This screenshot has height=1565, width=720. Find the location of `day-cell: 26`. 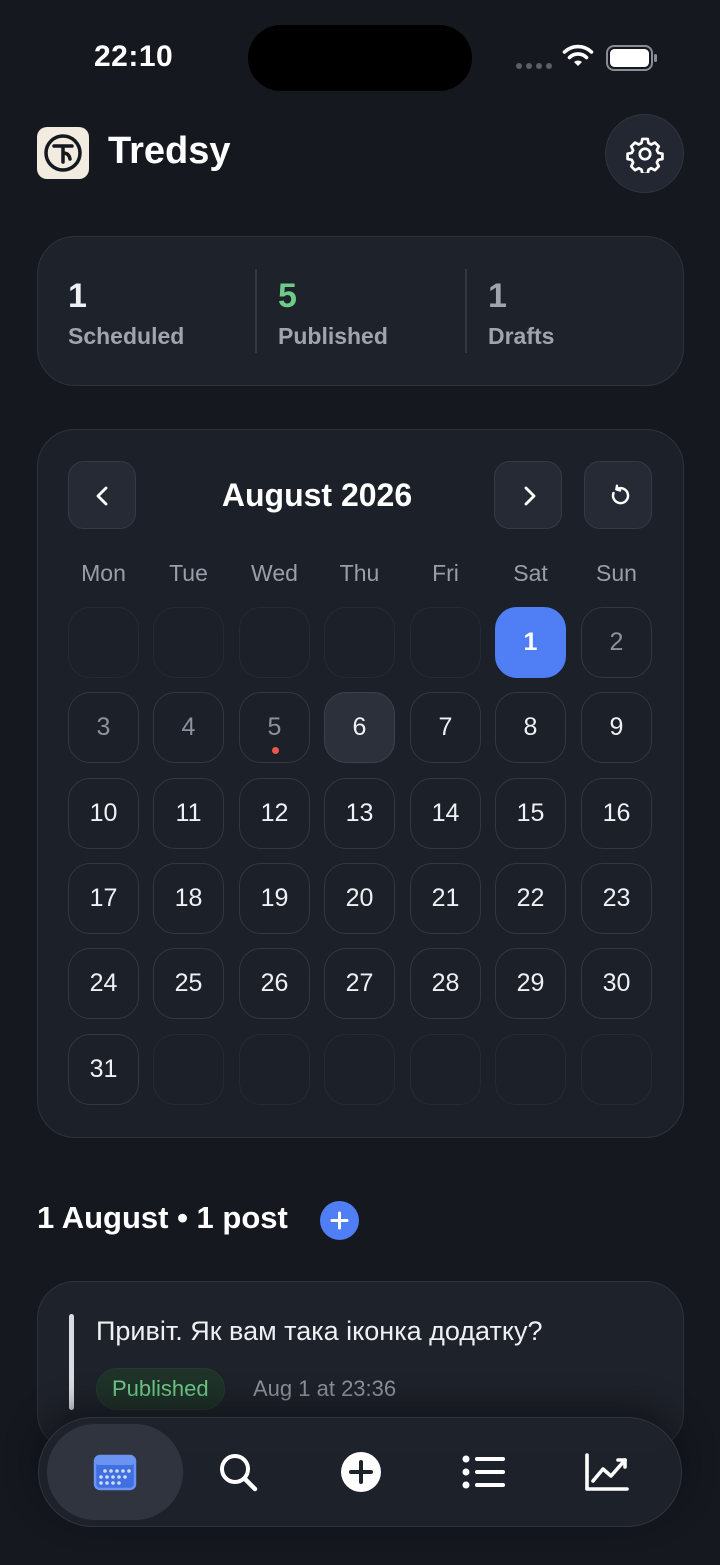

day-cell: 26 is located at coordinates (274, 983).